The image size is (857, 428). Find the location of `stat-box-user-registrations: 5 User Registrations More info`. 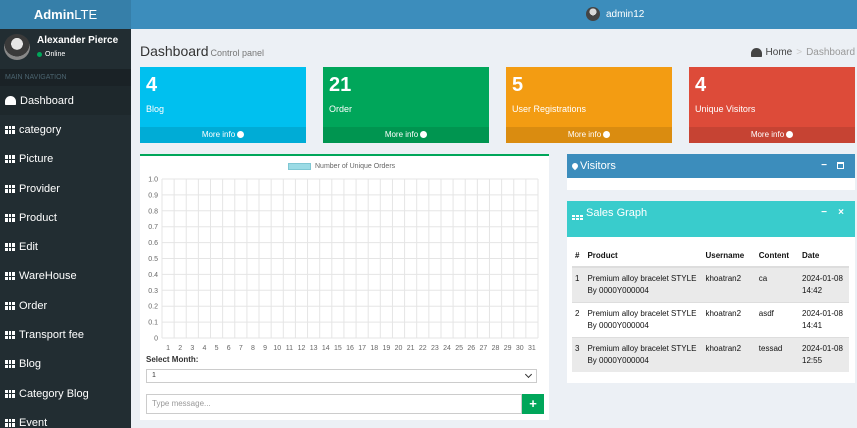

stat-box-user-registrations: 5 User Registrations More info is located at coordinates (589, 105).